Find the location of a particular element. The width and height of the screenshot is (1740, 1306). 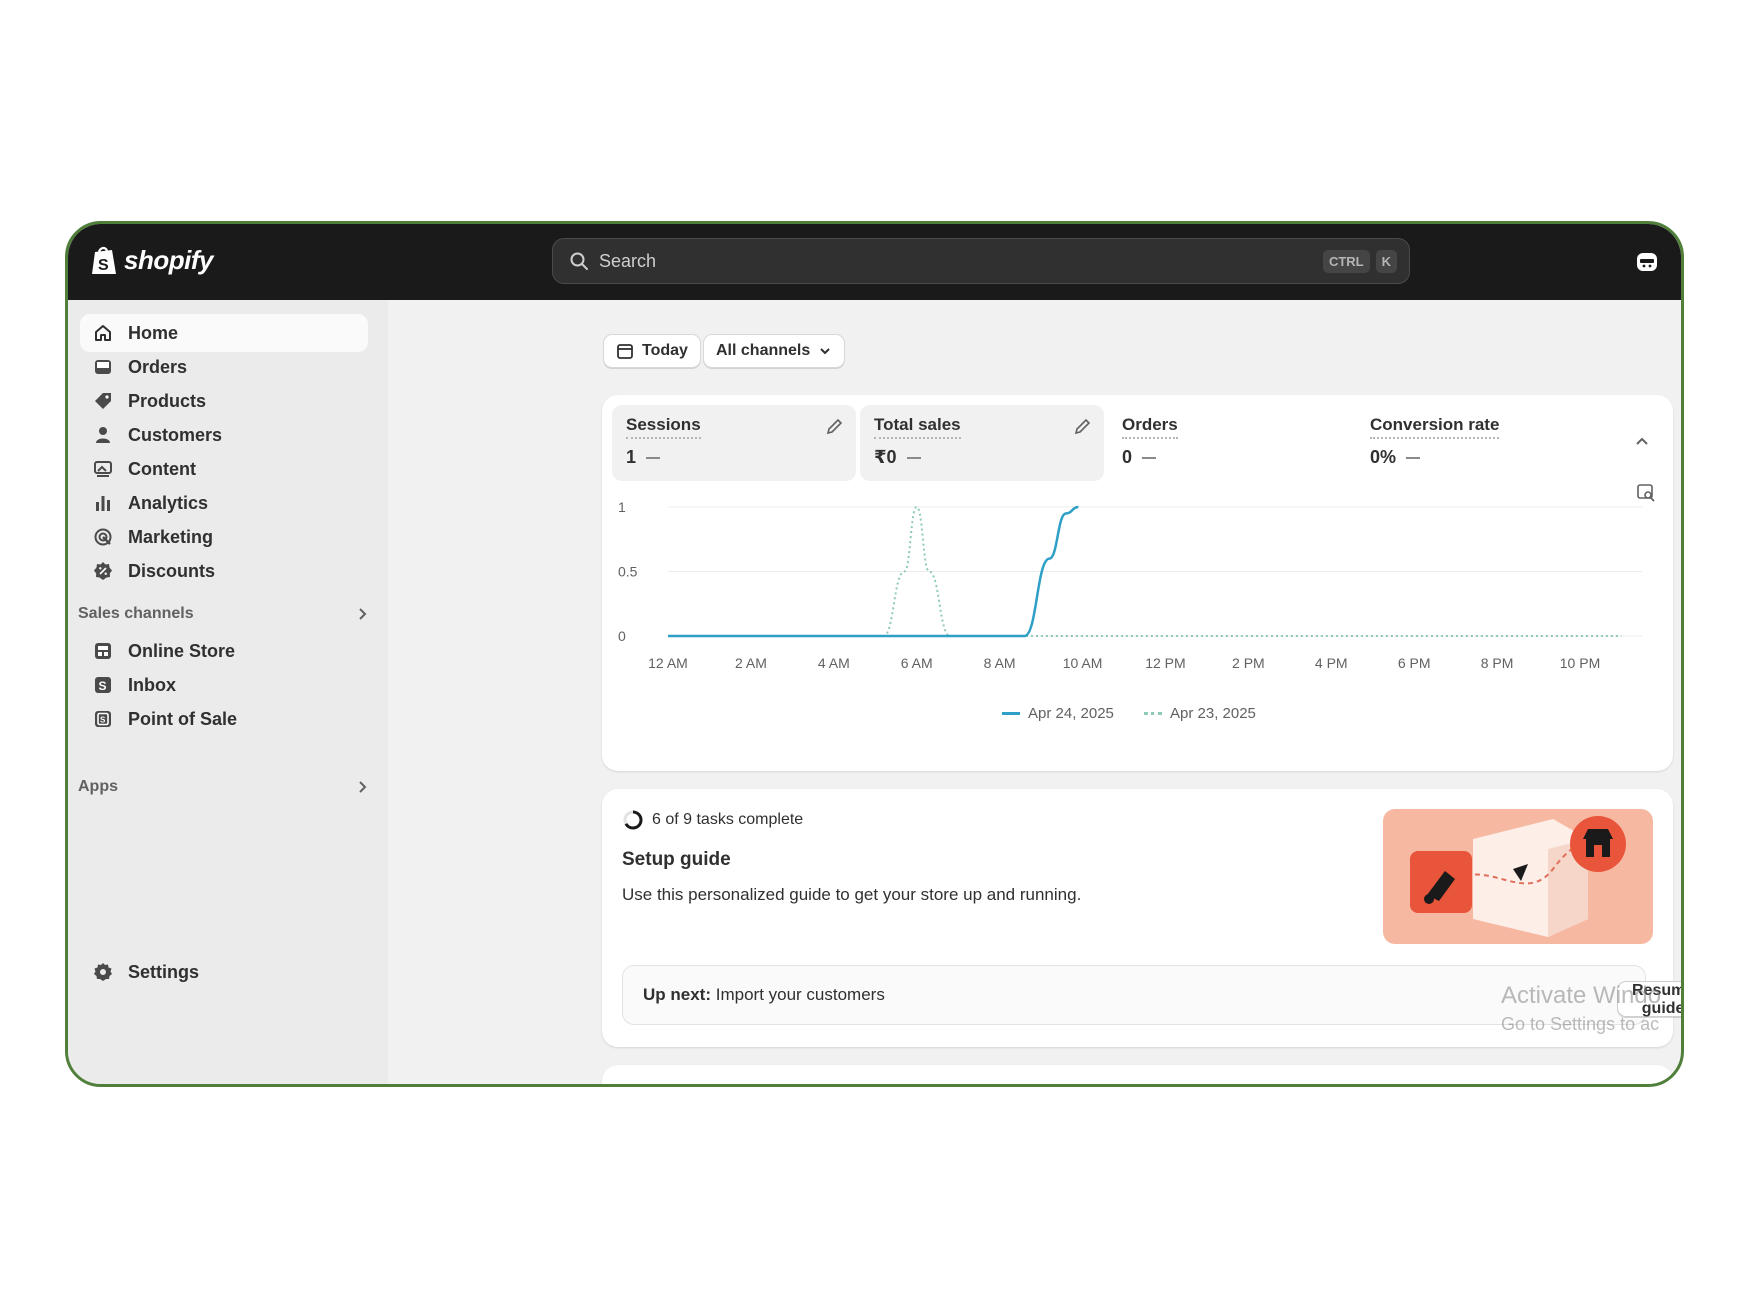

sidebar-item-point-of-sale: S Point of Sale is located at coordinates (224, 719).